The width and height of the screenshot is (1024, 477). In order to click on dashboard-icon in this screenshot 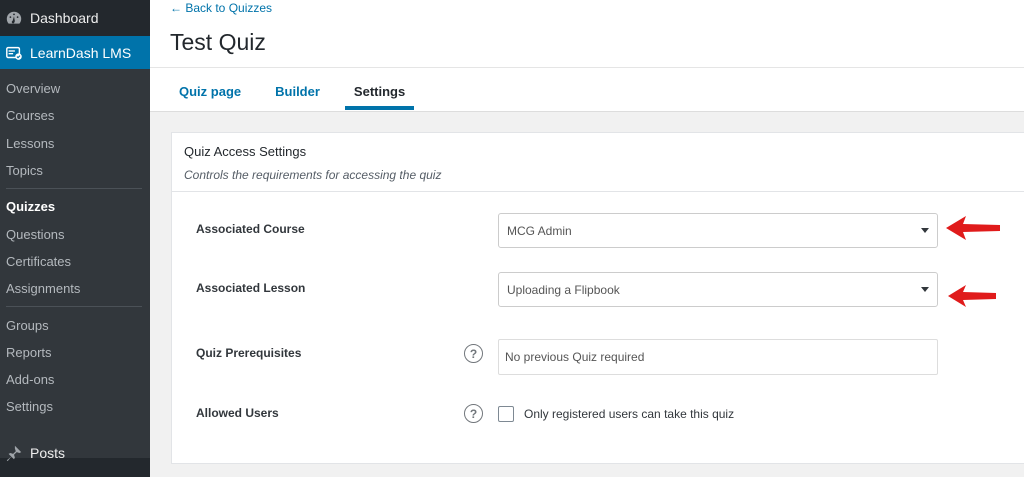, I will do `click(14, 18)`.